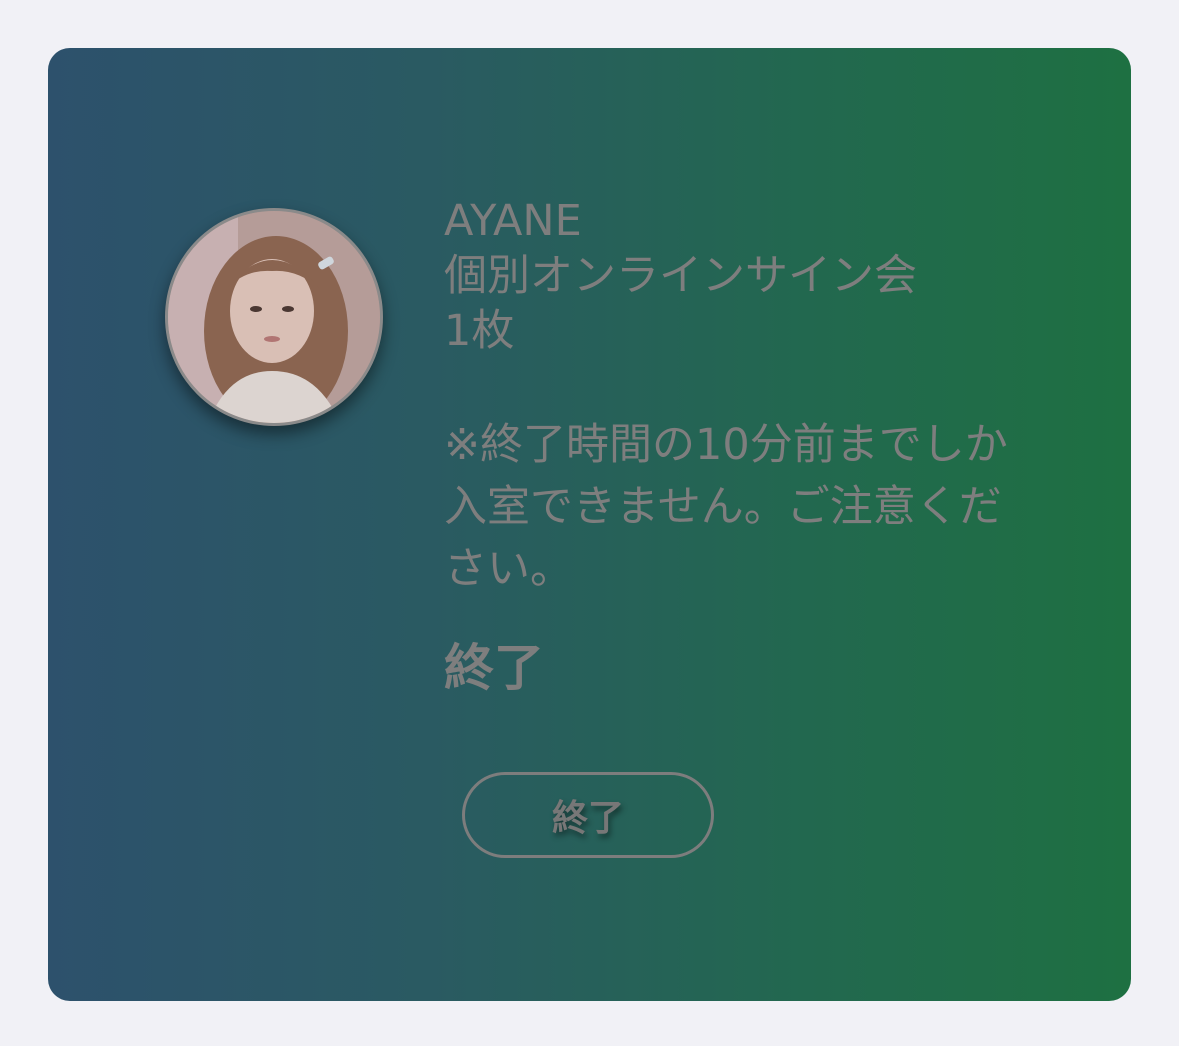 The image size is (1179, 1046). What do you see at coordinates (726, 507) in the screenshot?
I see `entry-notice: ※終了時間の10分前までしか入室できません。ご注意ください。` at bounding box center [726, 507].